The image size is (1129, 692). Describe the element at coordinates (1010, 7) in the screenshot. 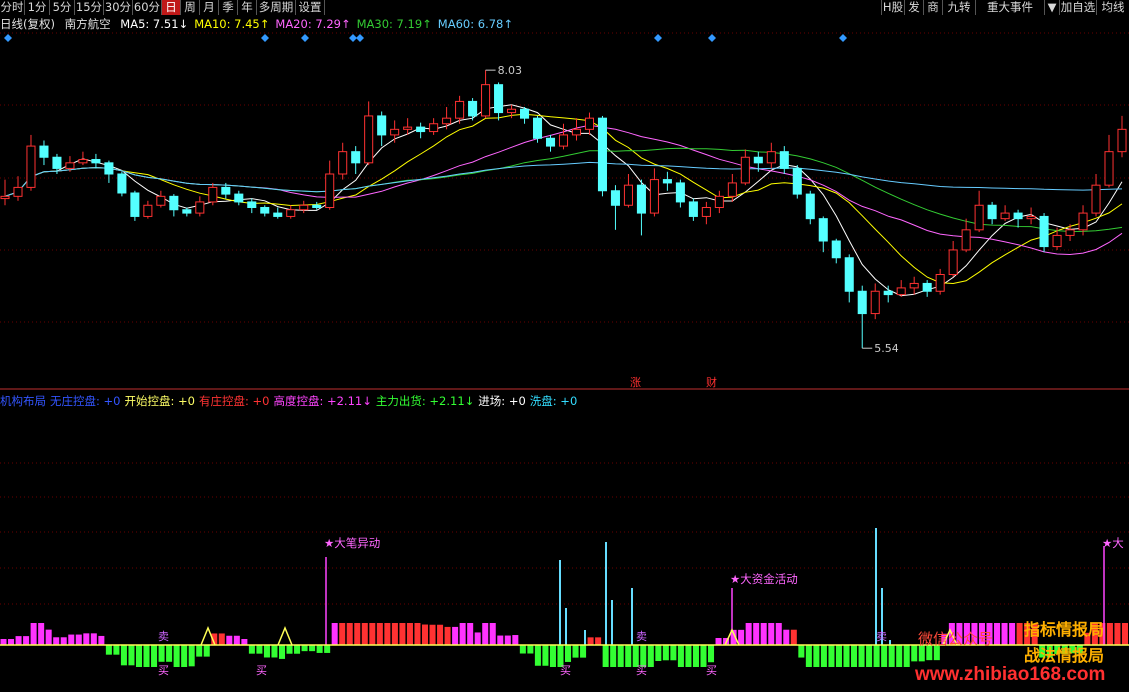

I see `toolbar-right-button: 重大事件` at that location.